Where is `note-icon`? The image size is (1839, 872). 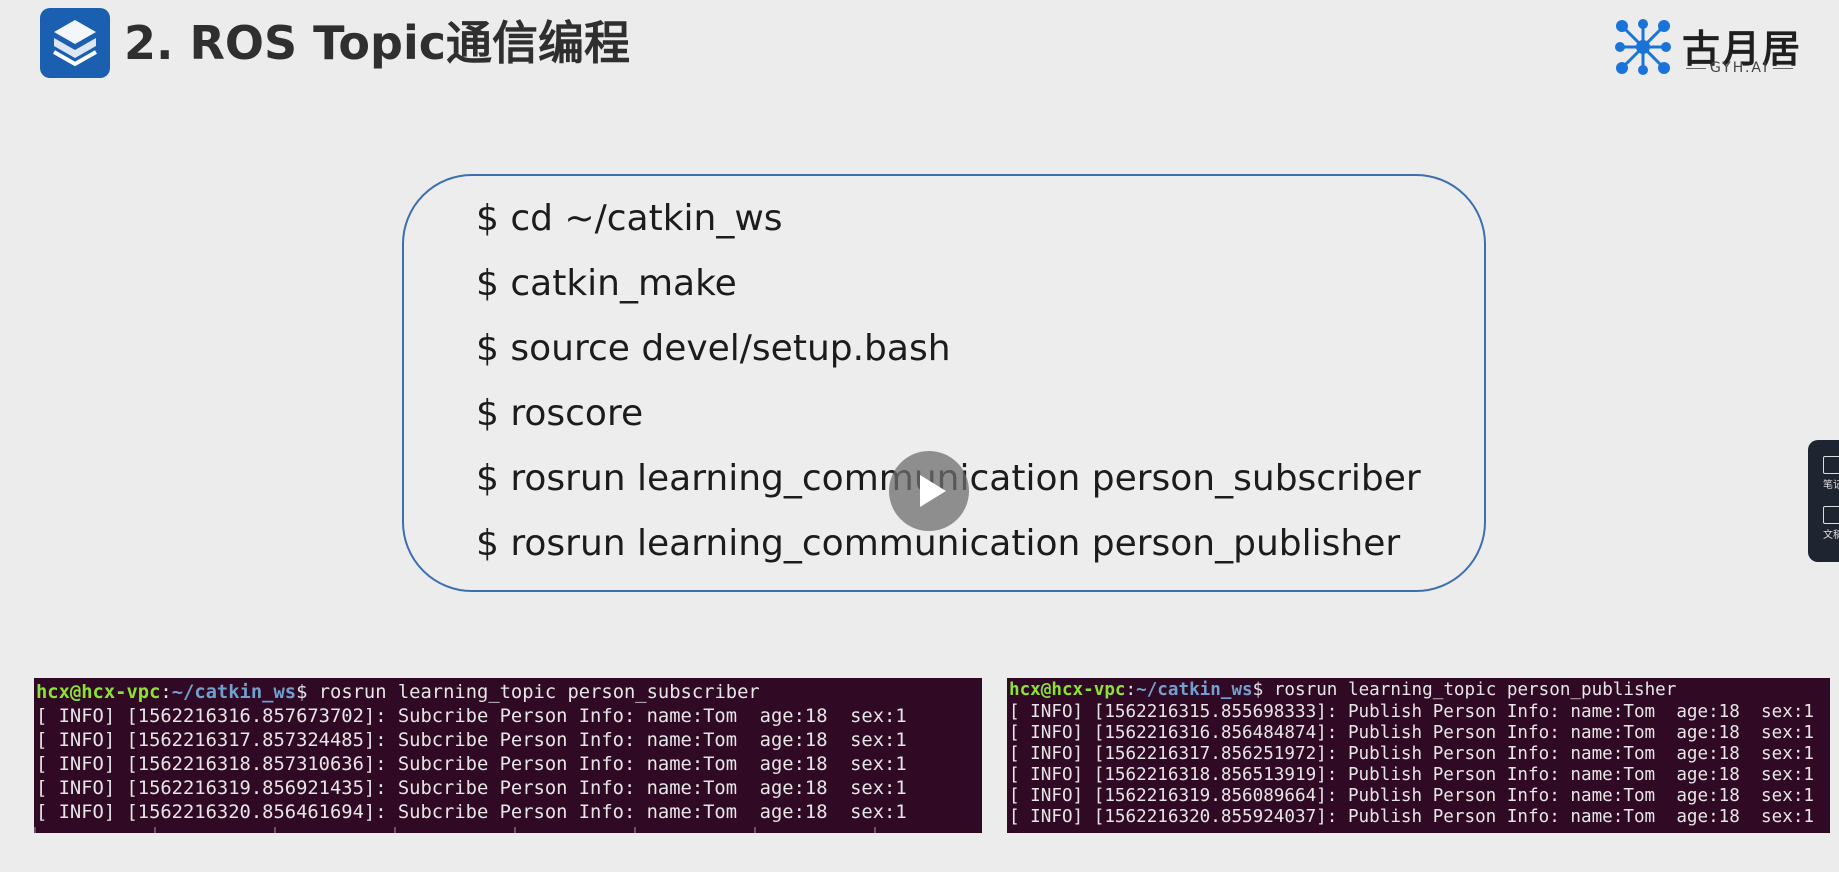
note-icon is located at coordinates (1831, 465).